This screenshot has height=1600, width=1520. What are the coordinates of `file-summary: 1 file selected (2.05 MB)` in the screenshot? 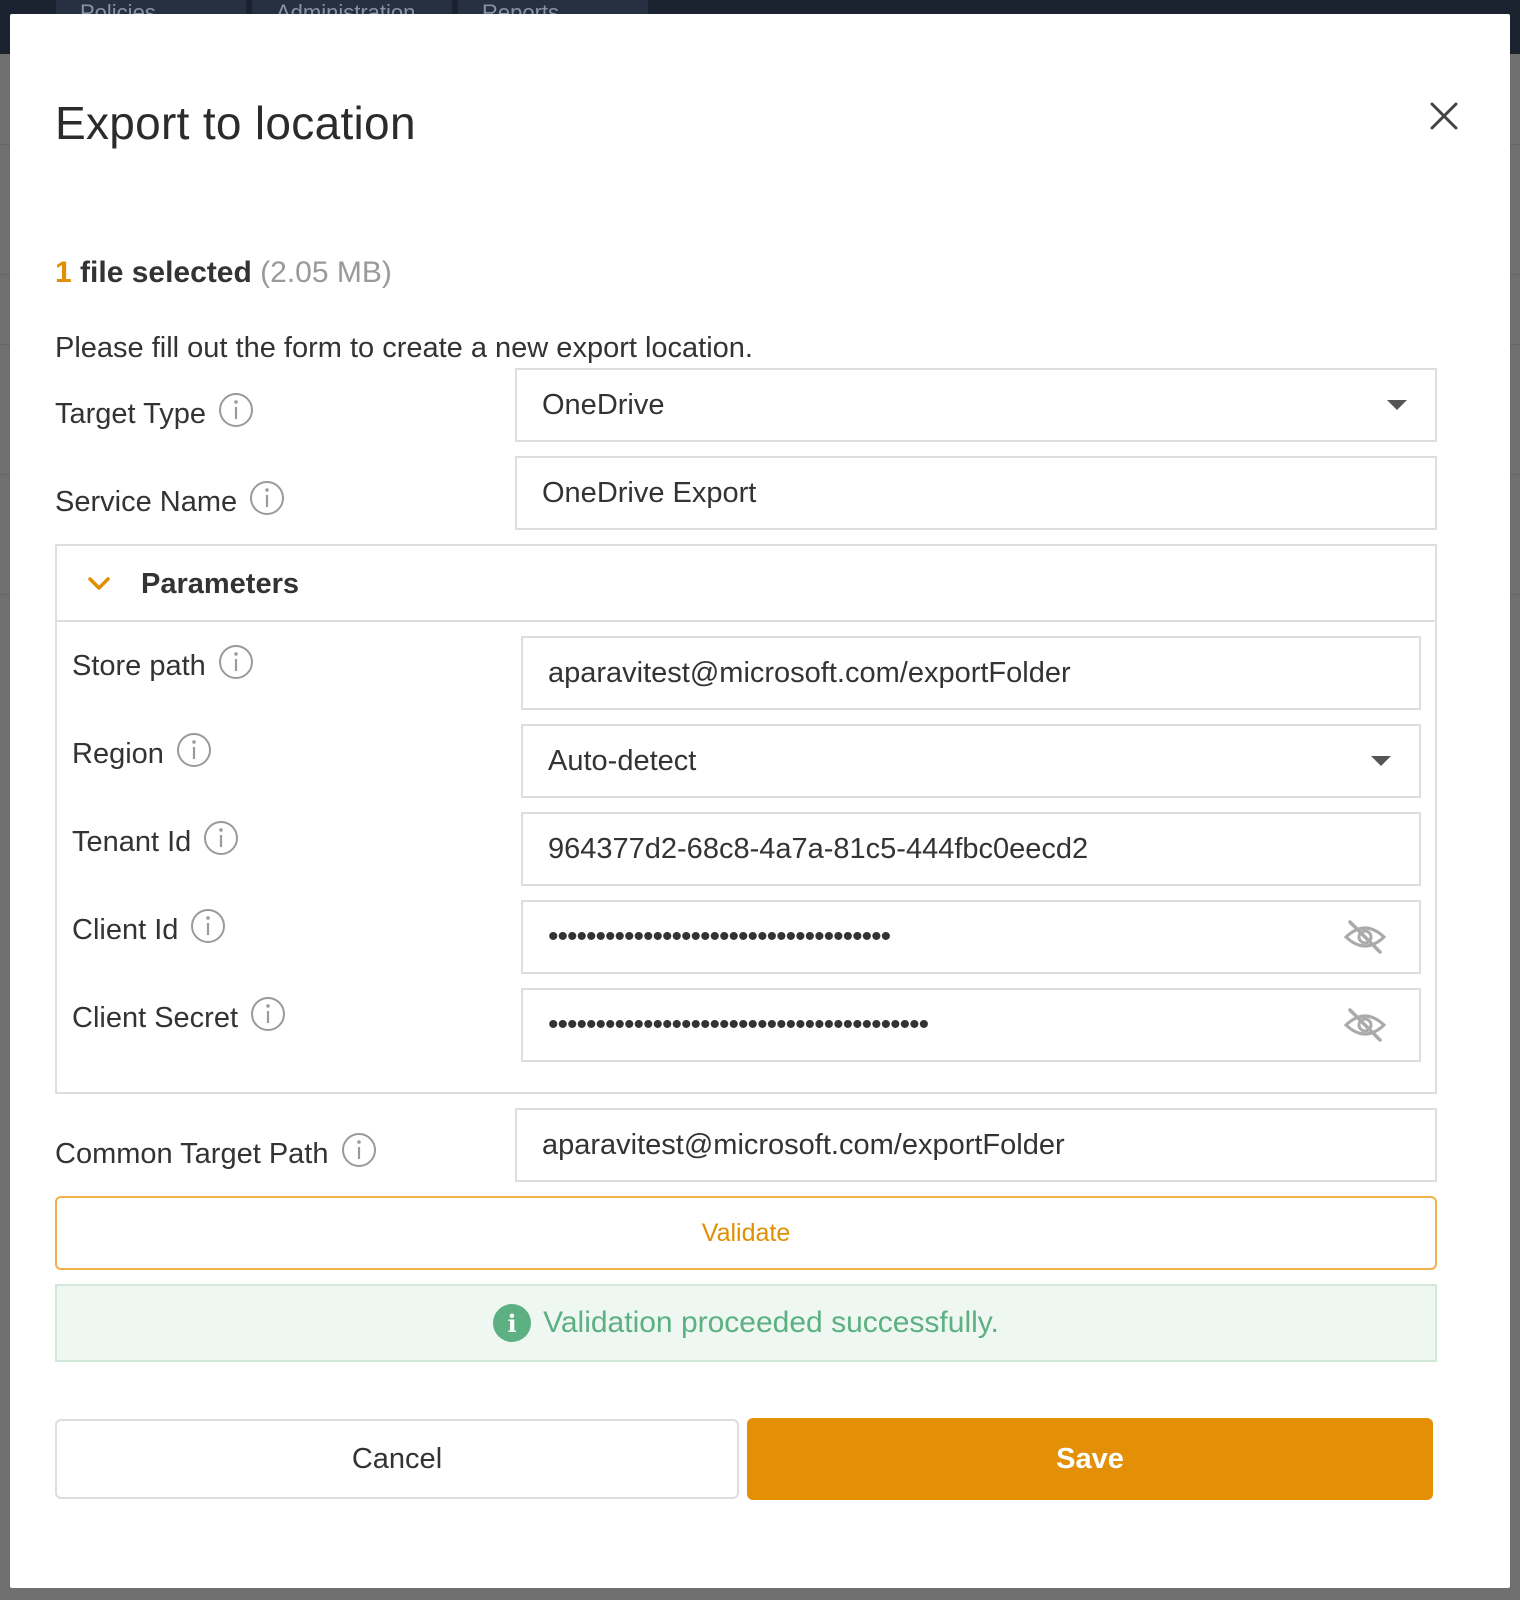 It's located at (223, 273).